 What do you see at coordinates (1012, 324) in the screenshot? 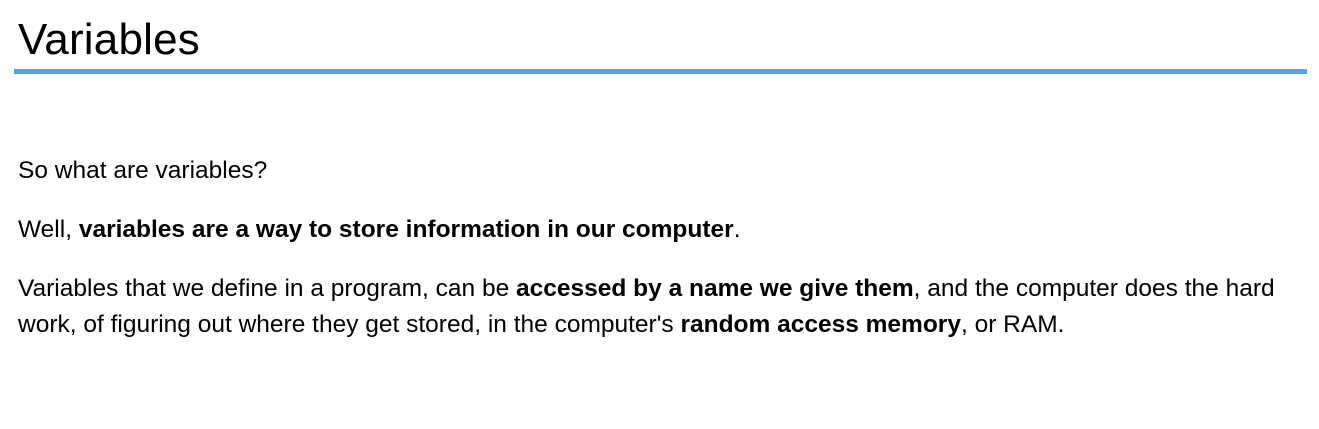
I see `explanation-end: , or RAM.` at bounding box center [1012, 324].